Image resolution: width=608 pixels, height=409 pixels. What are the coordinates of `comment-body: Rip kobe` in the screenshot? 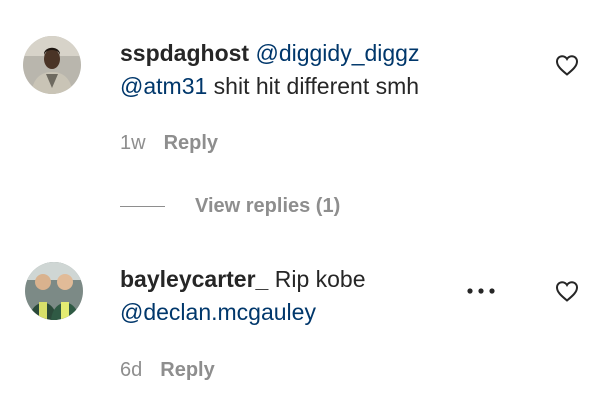 It's located at (320, 279).